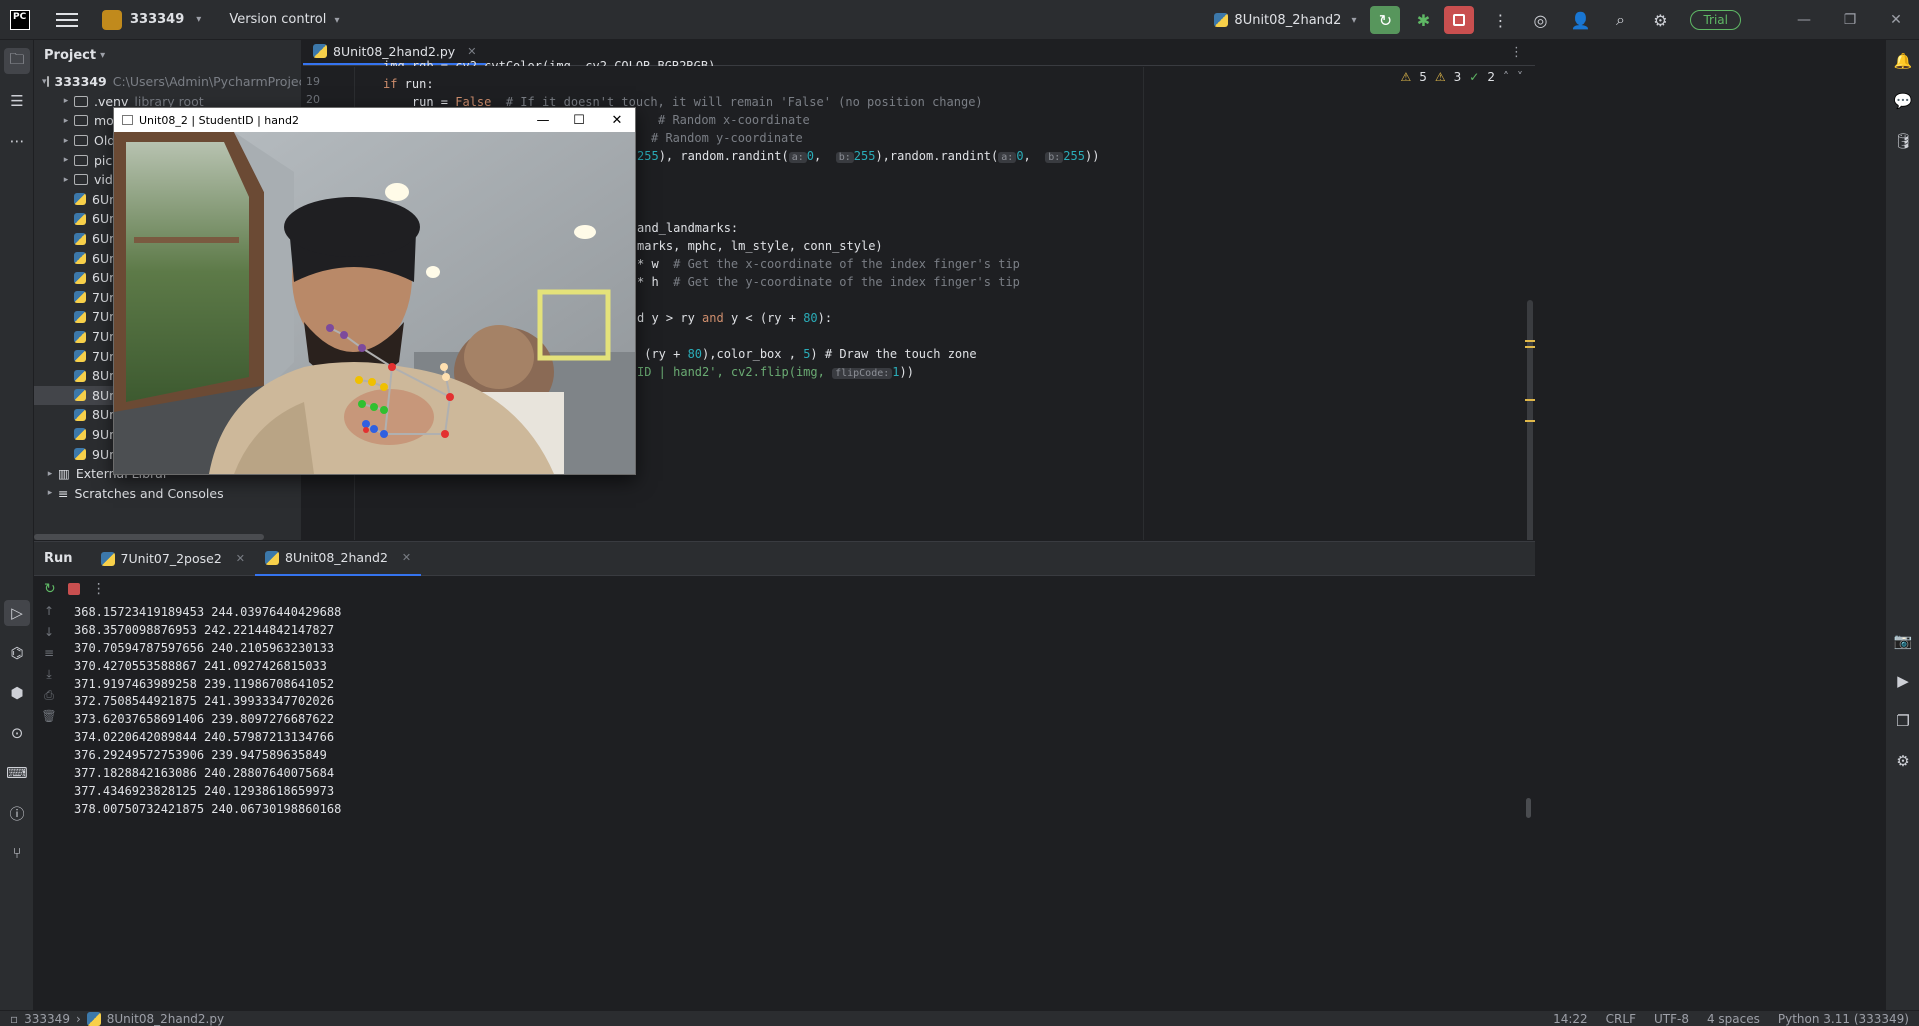 Image resolution: width=1919 pixels, height=1026 pixels. What do you see at coordinates (204, 647) in the screenshot?
I see `console-line: 370.70594787597656 240.2105963230133` at bounding box center [204, 647].